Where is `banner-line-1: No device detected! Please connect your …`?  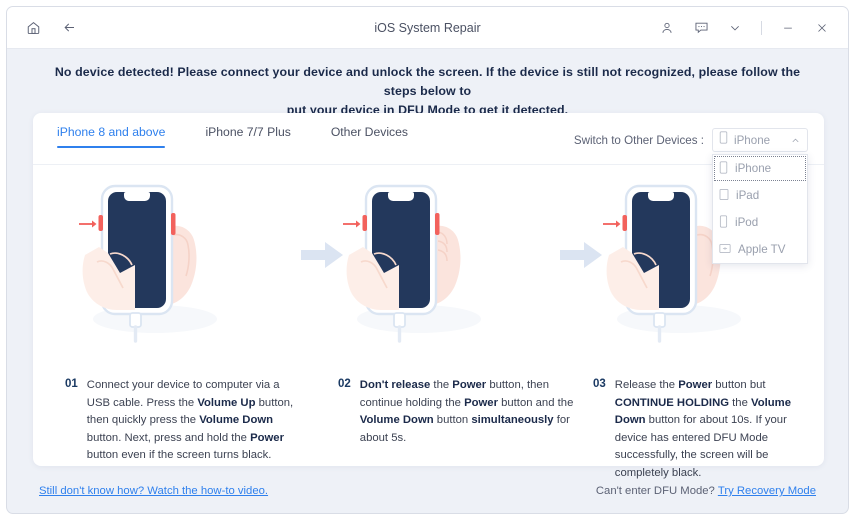 banner-line-1: No device detected! Please connect your … is located at coordinates (427, 82).